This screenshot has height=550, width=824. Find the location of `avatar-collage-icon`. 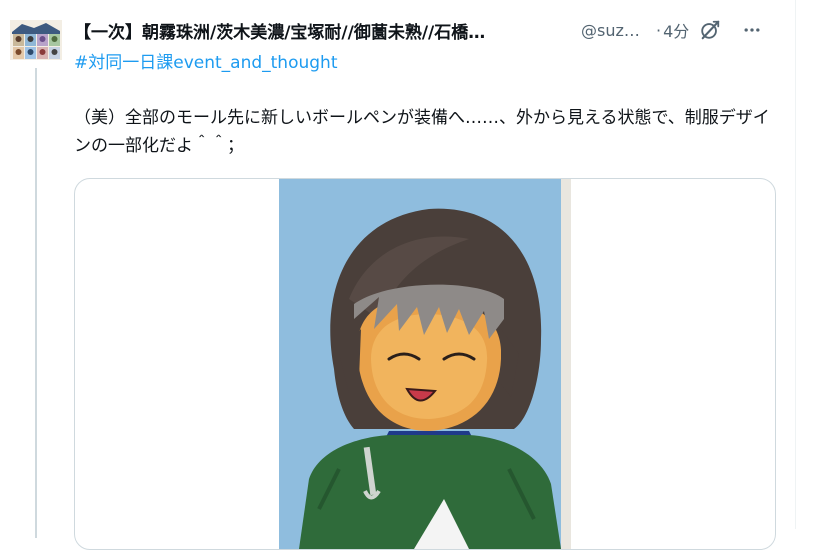

avatar-collage-icon is located at coordinates (36, 40).